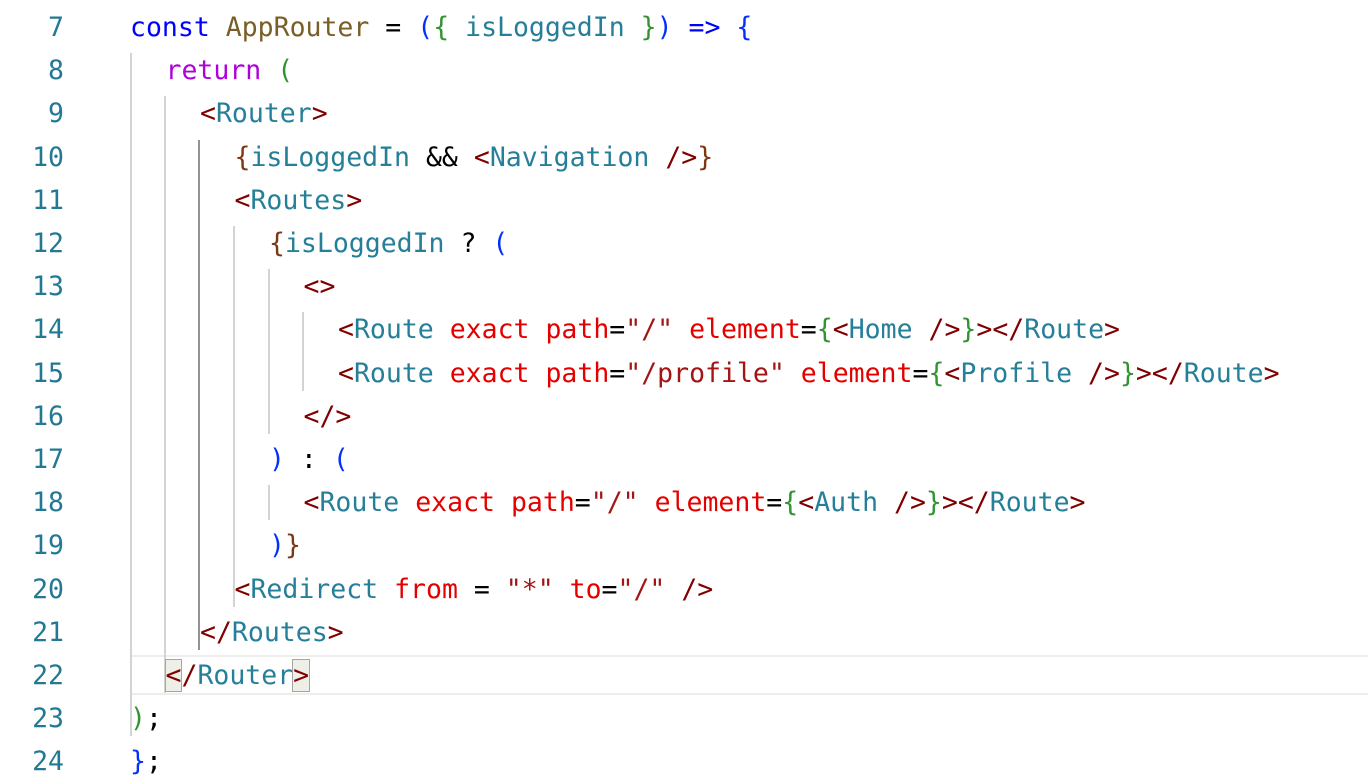  What do you see at coordinates (264, 113) in the screenshot?
I see `code-line: <Router>` at bounding box center [264, 113].